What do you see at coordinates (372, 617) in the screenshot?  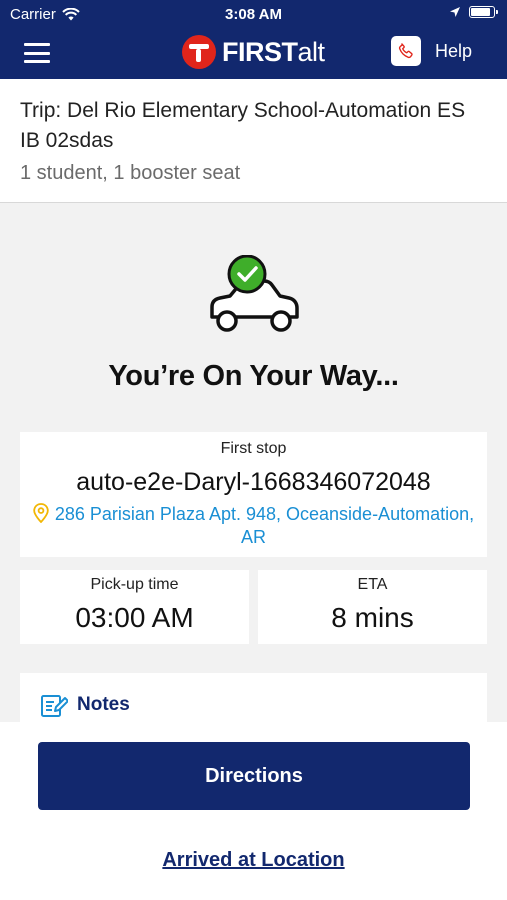 I see `eta-value: 8 mins` at bounding box center [372, 617].